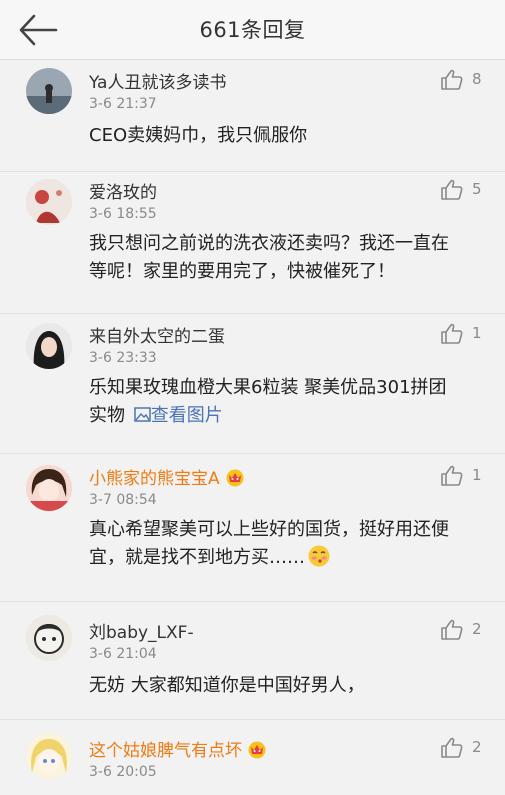  I want to click on like-button: 5, so click(465, 190).